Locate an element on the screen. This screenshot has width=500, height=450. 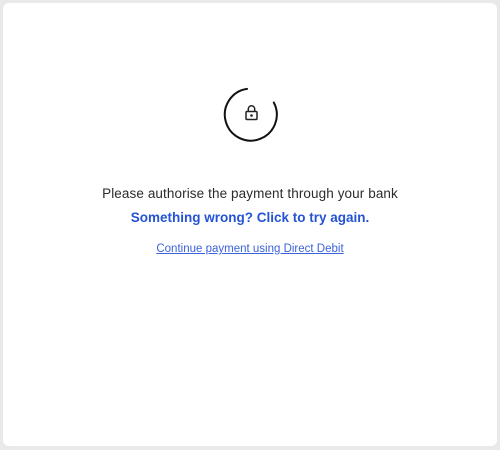
loading-spinner-icon is located at coordinates (251, 114).